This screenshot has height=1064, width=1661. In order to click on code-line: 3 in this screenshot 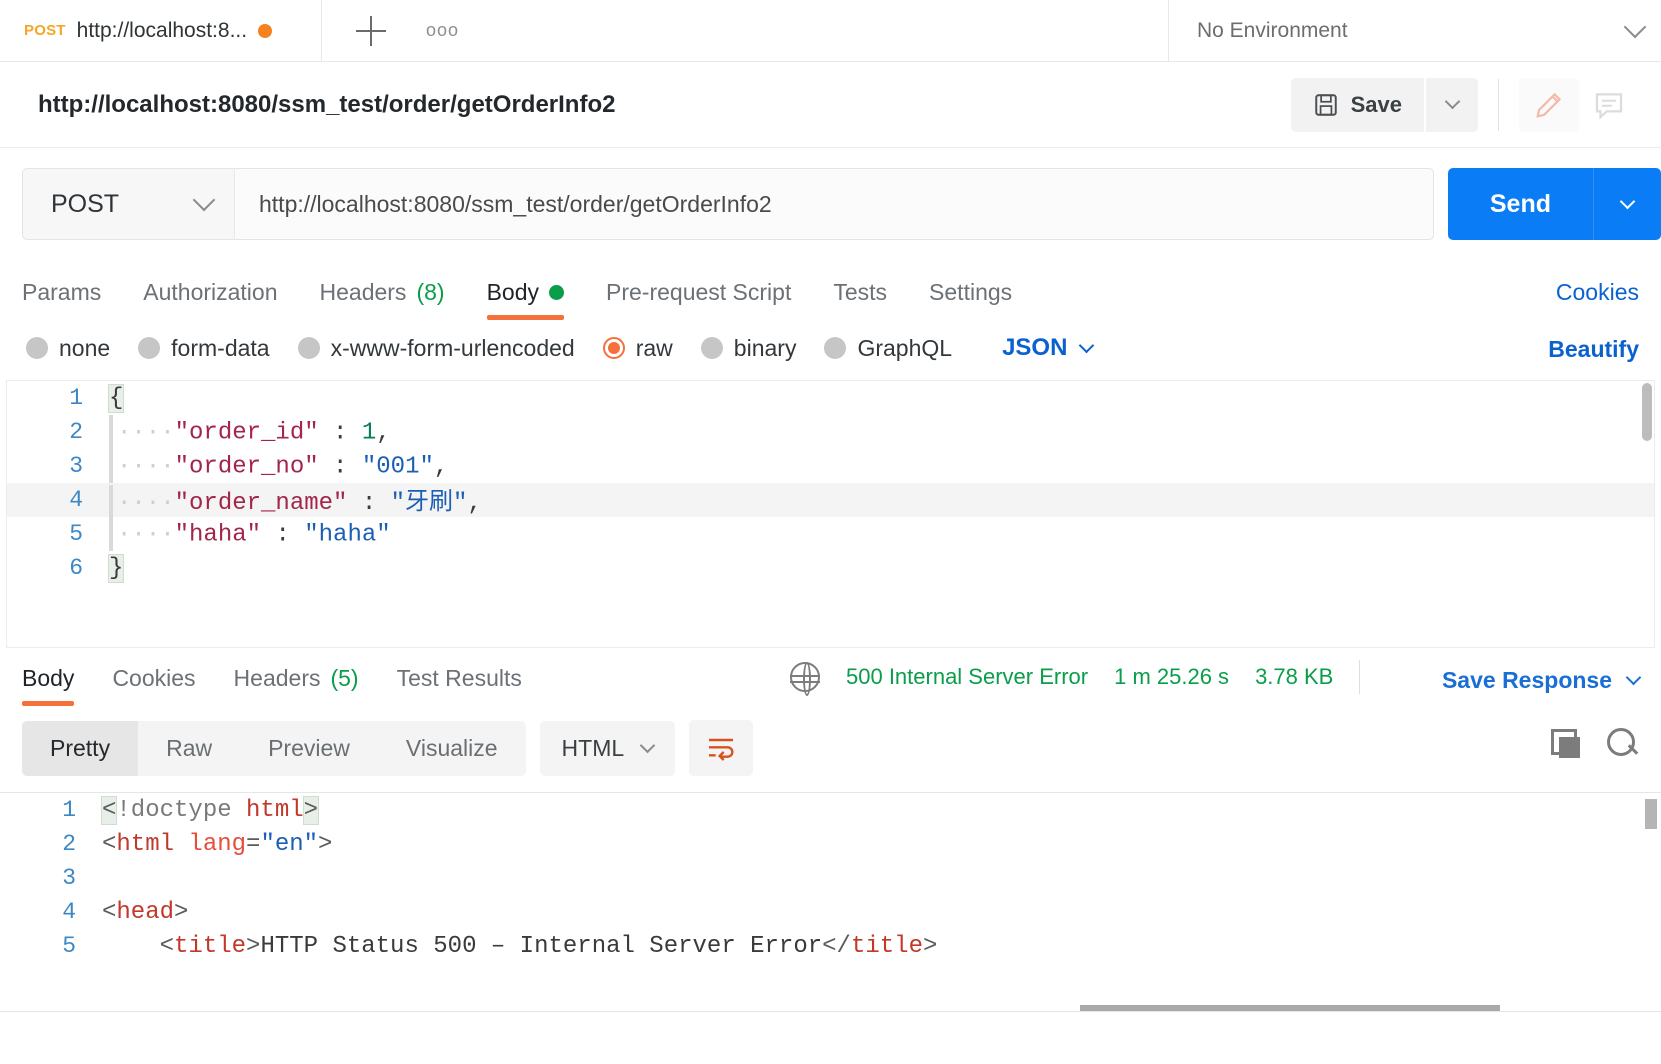, I will do `click(830, 878)`.